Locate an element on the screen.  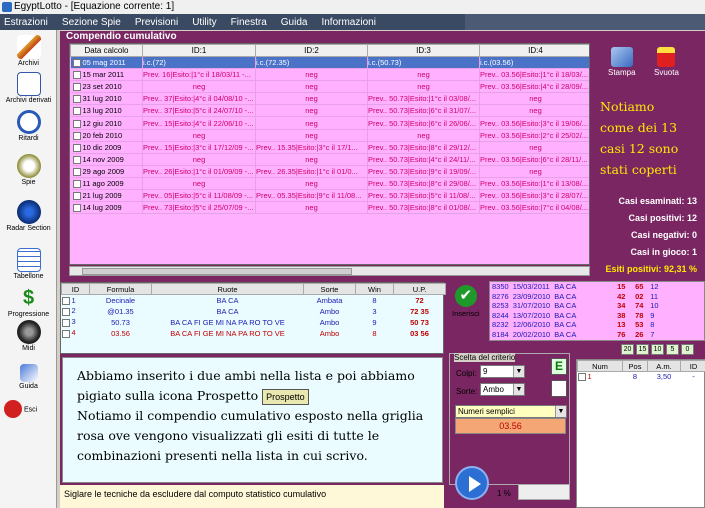
col-sorte: Sorte is located at coordinates (329, 289).